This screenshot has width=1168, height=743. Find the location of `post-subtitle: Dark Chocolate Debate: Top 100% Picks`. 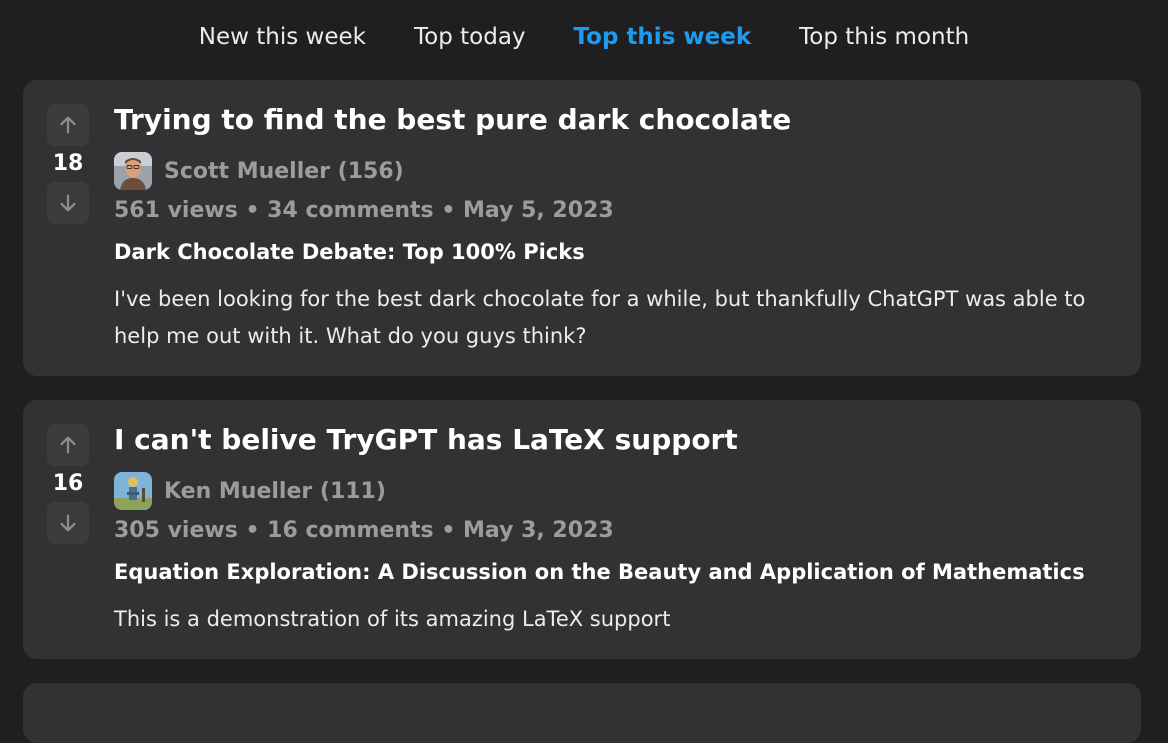

post-subtitle: Dark Chocolate Debate: Top 100% Picks is located at coordinates (349, 252).